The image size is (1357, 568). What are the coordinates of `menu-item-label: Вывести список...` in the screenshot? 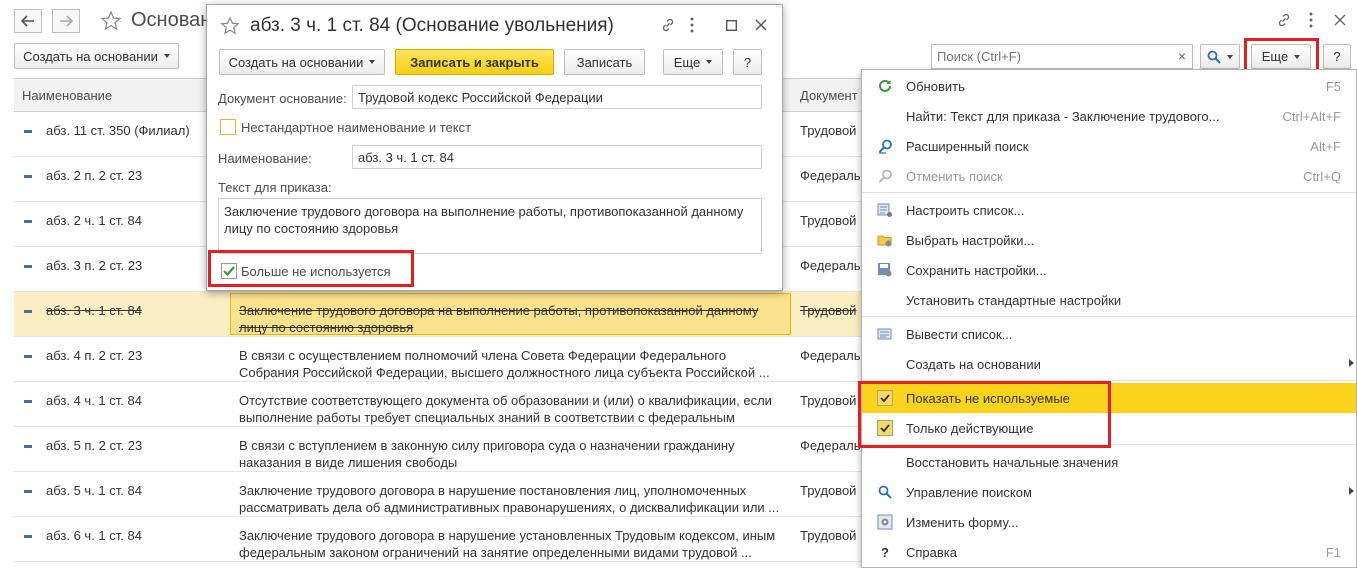 It's located at (959, 334).